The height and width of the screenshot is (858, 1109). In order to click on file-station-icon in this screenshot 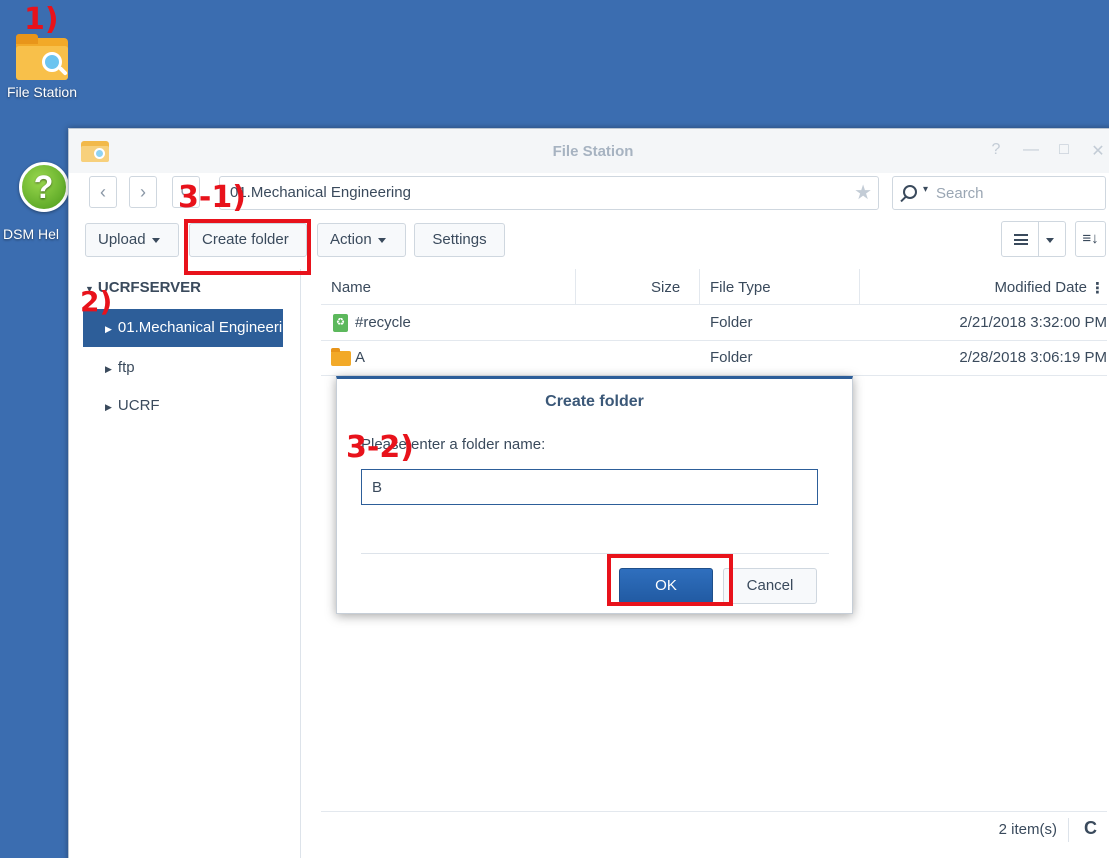, I will do `click(42, 57)`.